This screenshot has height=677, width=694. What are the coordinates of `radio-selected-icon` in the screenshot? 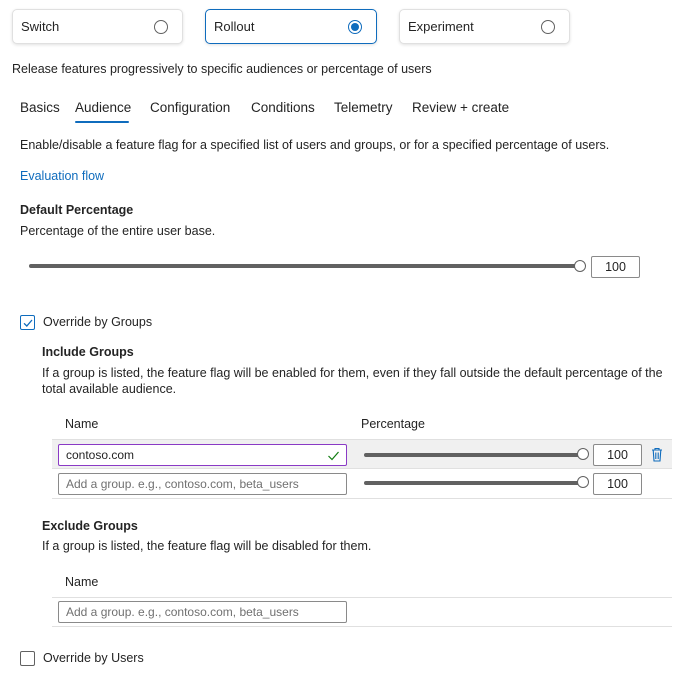 It's located at (355, 26).